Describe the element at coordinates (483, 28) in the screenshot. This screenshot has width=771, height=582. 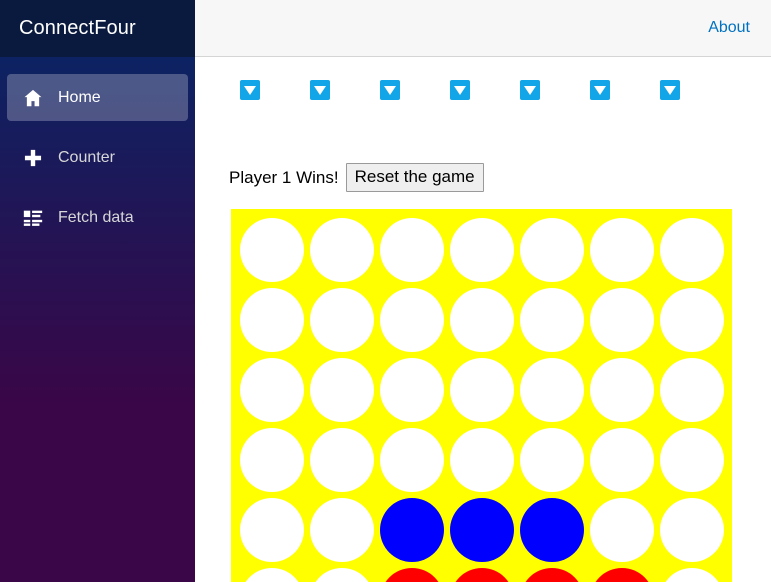
I see `top-bar: About` at that location.